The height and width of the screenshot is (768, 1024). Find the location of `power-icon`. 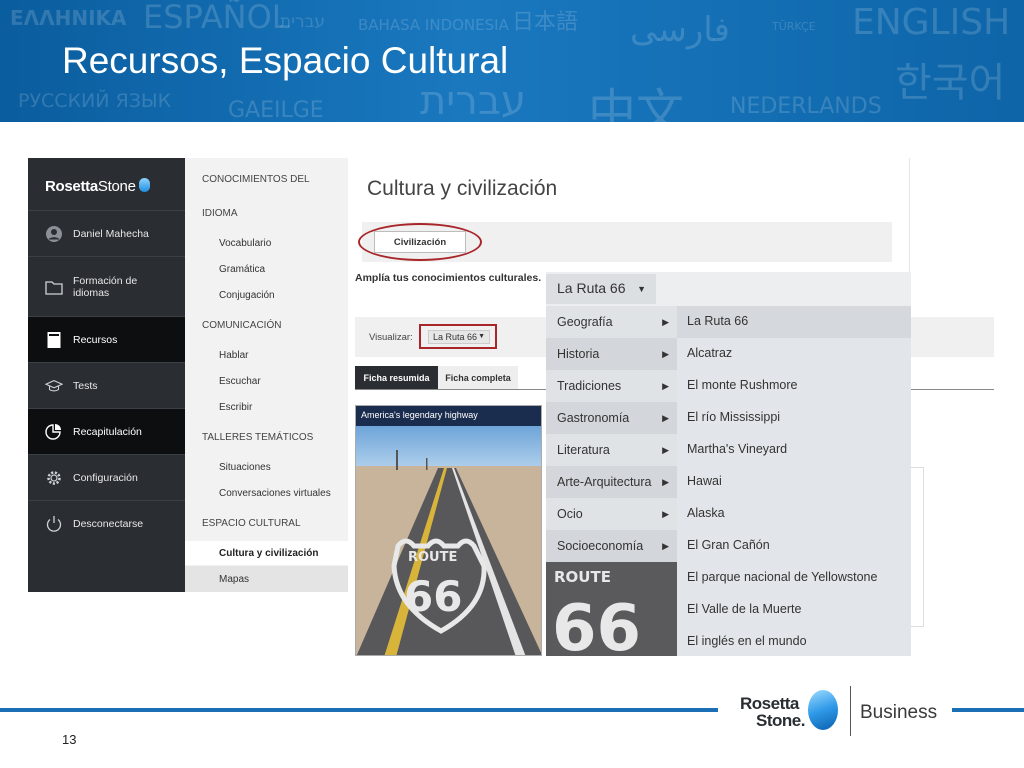

power-icon is located at coordinates (54, 524).